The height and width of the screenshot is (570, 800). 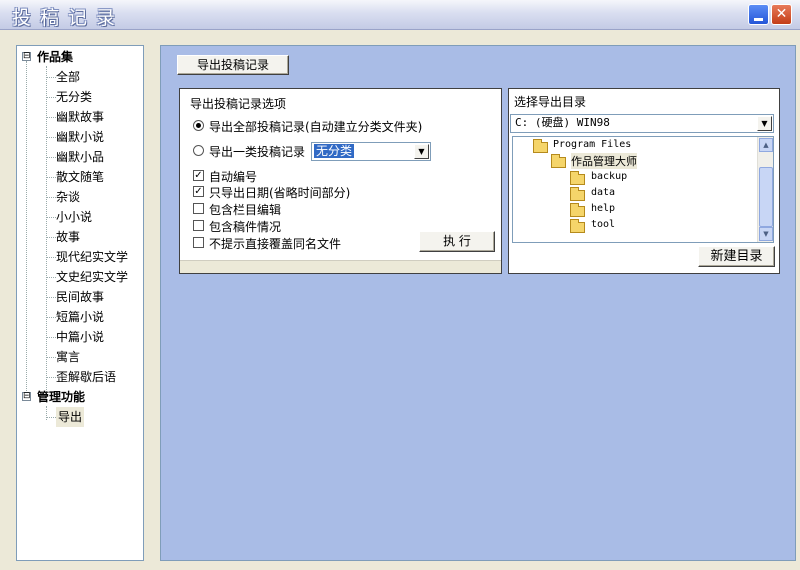 I want to click on category-select-value: 无分类, so click(x=334, y=151).